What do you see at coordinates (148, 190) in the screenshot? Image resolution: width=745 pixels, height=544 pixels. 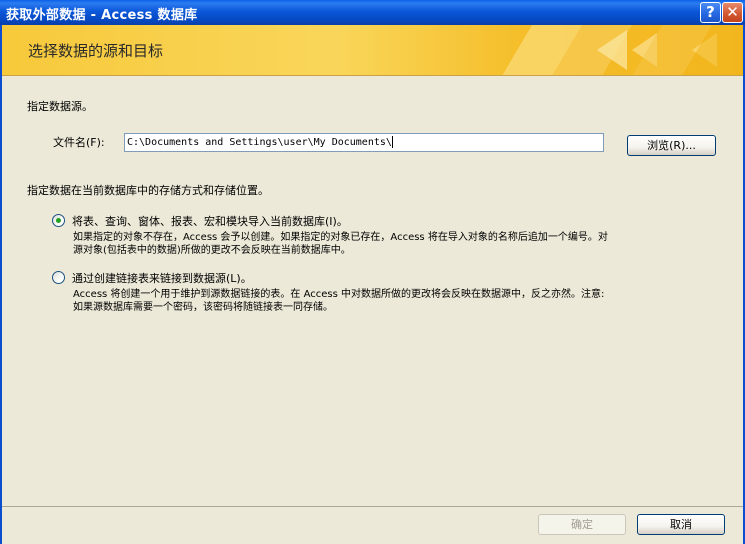 I see `storage-heading: 指定数据在当前数据库中的存储方式和存储位置。` at bounding box center [148, 190].